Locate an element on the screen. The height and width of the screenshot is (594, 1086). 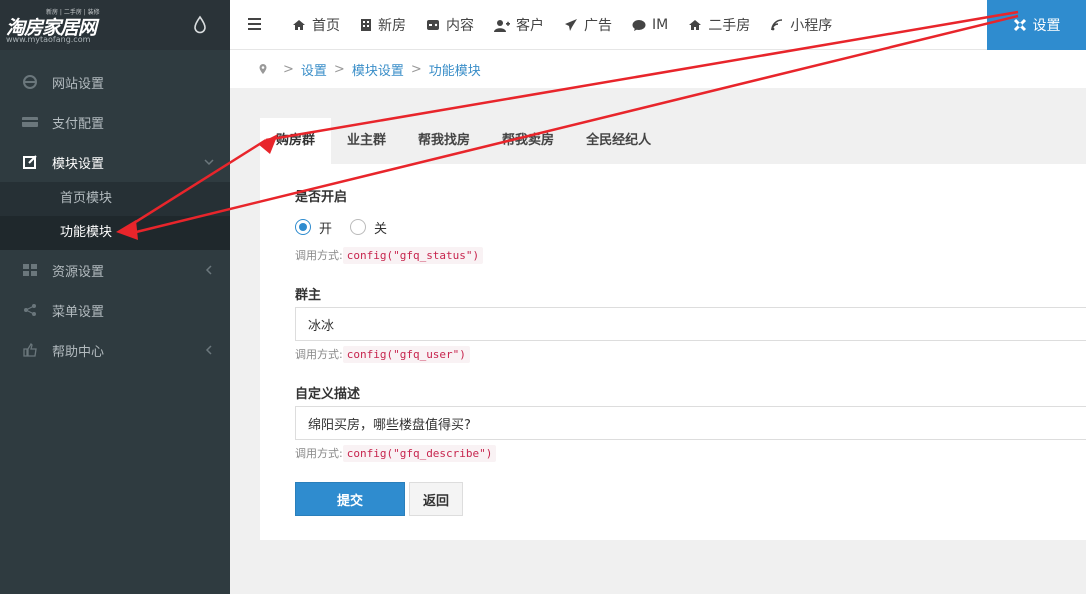
tab-bar: 购房群 业主群 帮我找房 帮我卖房 全民经纪人 is located at coordinates (673, 141).